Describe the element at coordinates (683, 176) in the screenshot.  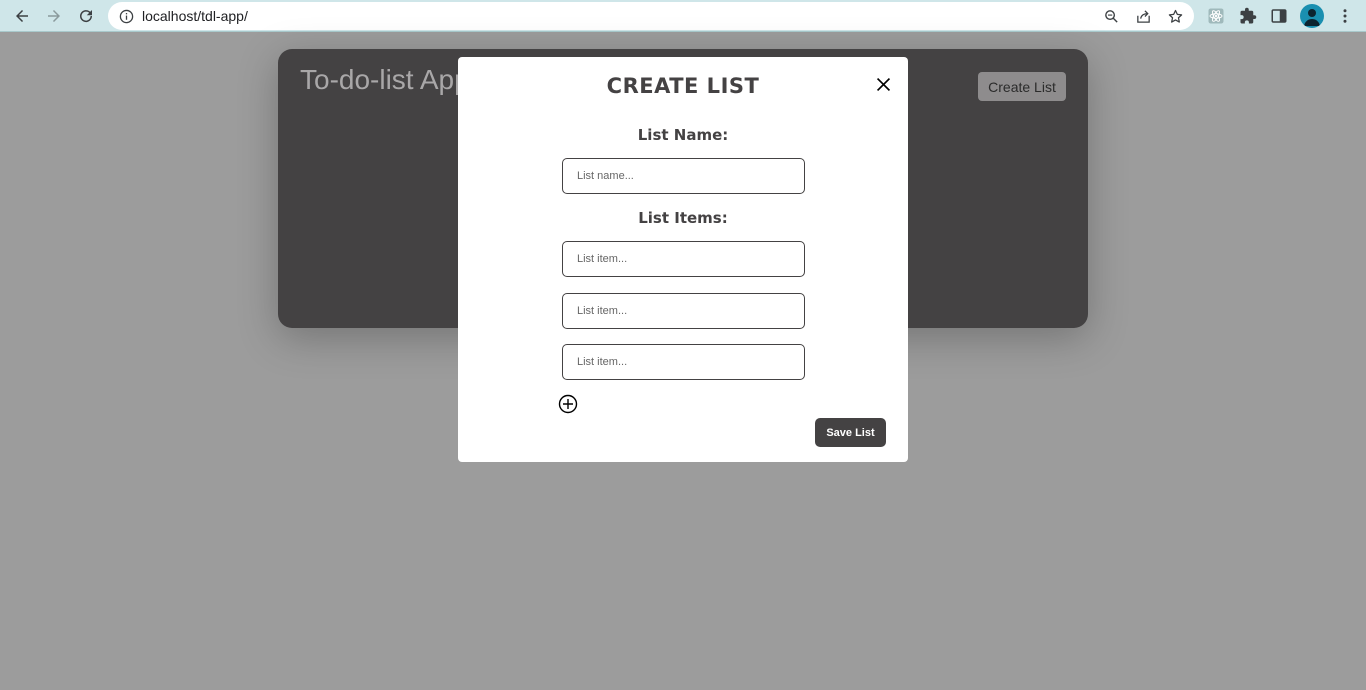
I see `list-name-input` at that location.